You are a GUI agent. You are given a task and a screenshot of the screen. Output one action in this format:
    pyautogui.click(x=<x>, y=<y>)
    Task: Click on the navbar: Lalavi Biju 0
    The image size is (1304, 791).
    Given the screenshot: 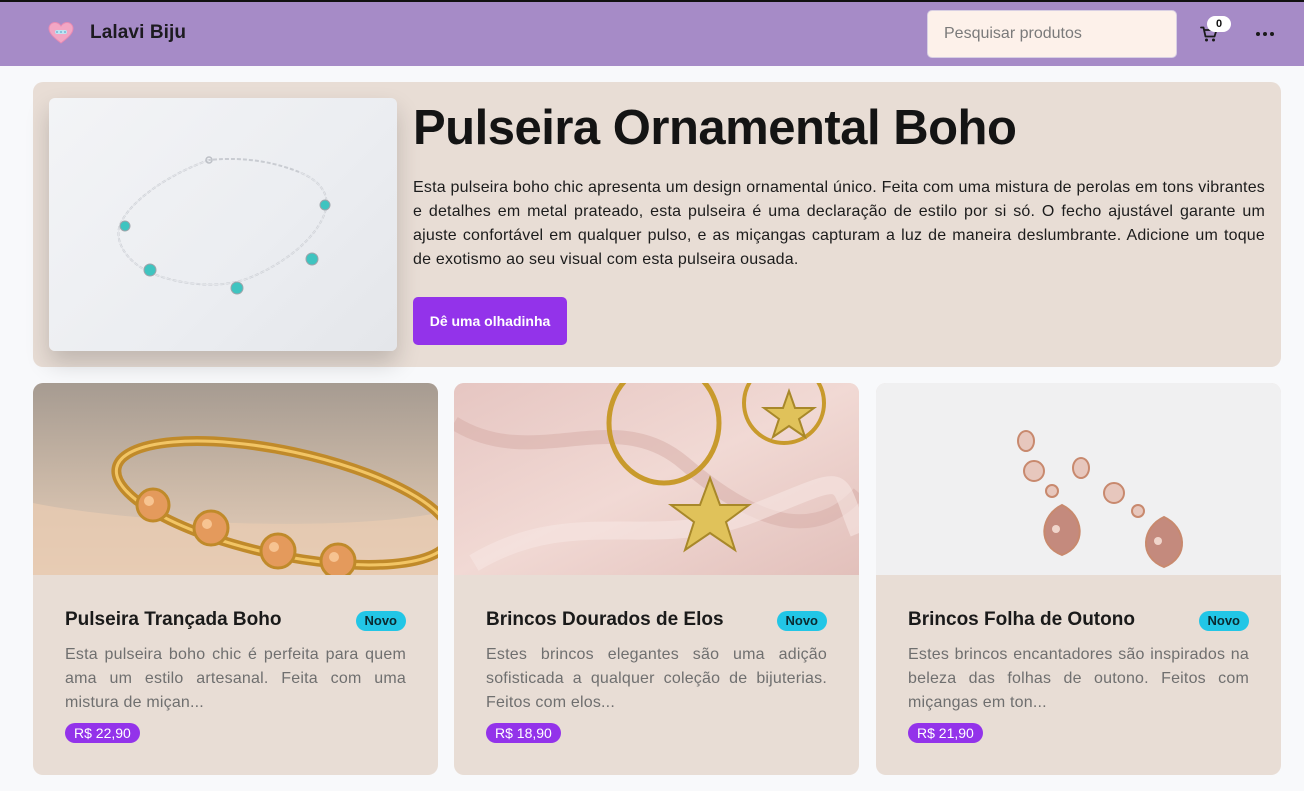 What is the action you would take?
    pyautogui.click(x=652, y=34)
    